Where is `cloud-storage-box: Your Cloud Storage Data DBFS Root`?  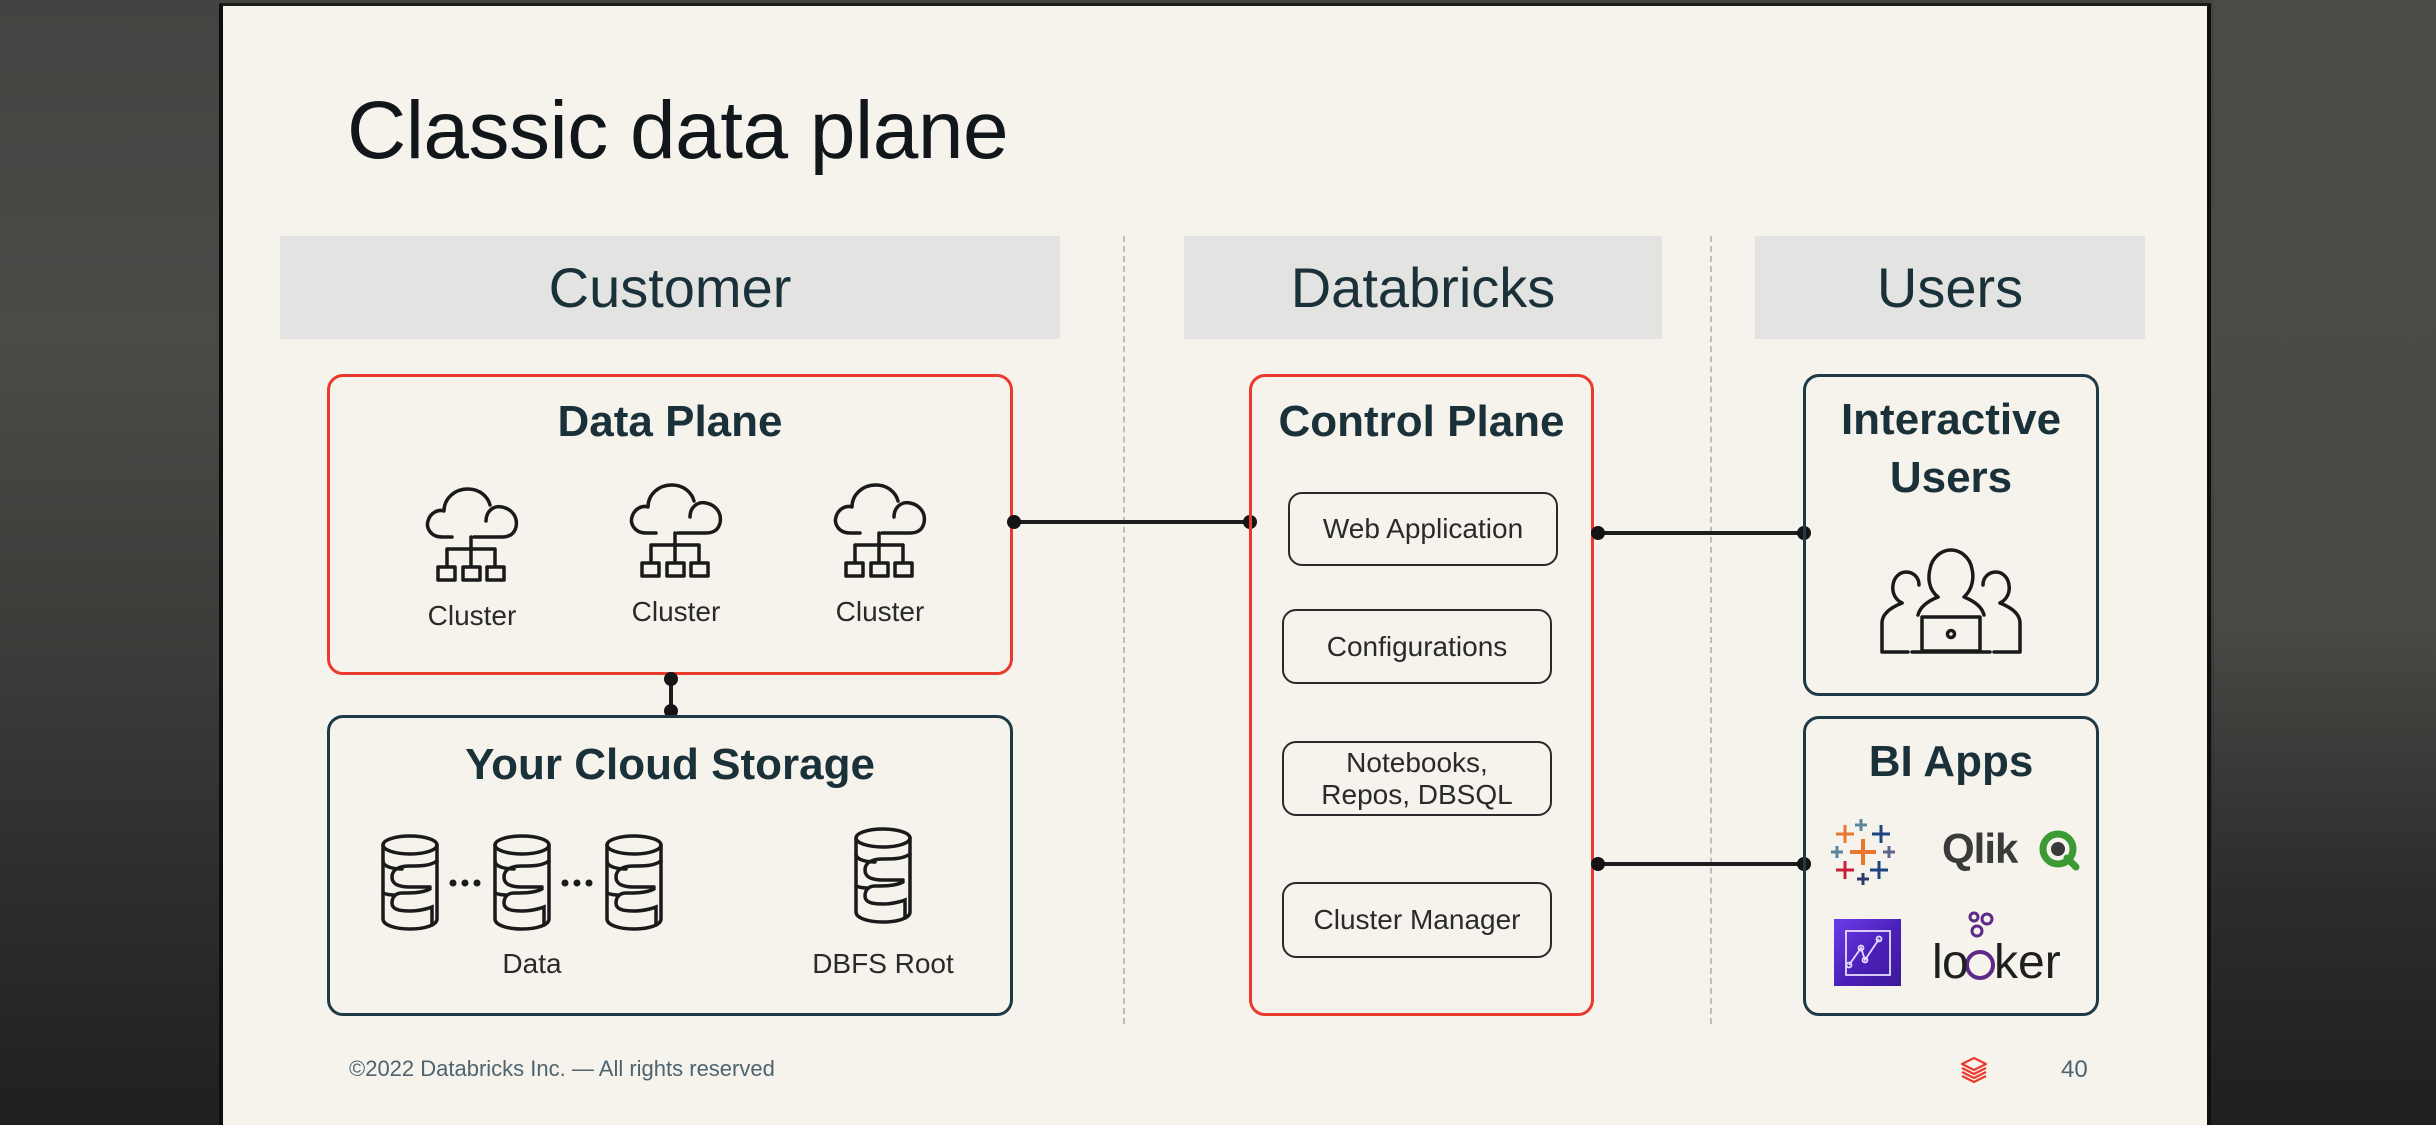
cloud-storage-box: Your Cloud Storage Data DBFS Root is located at coordinates (670, 865).